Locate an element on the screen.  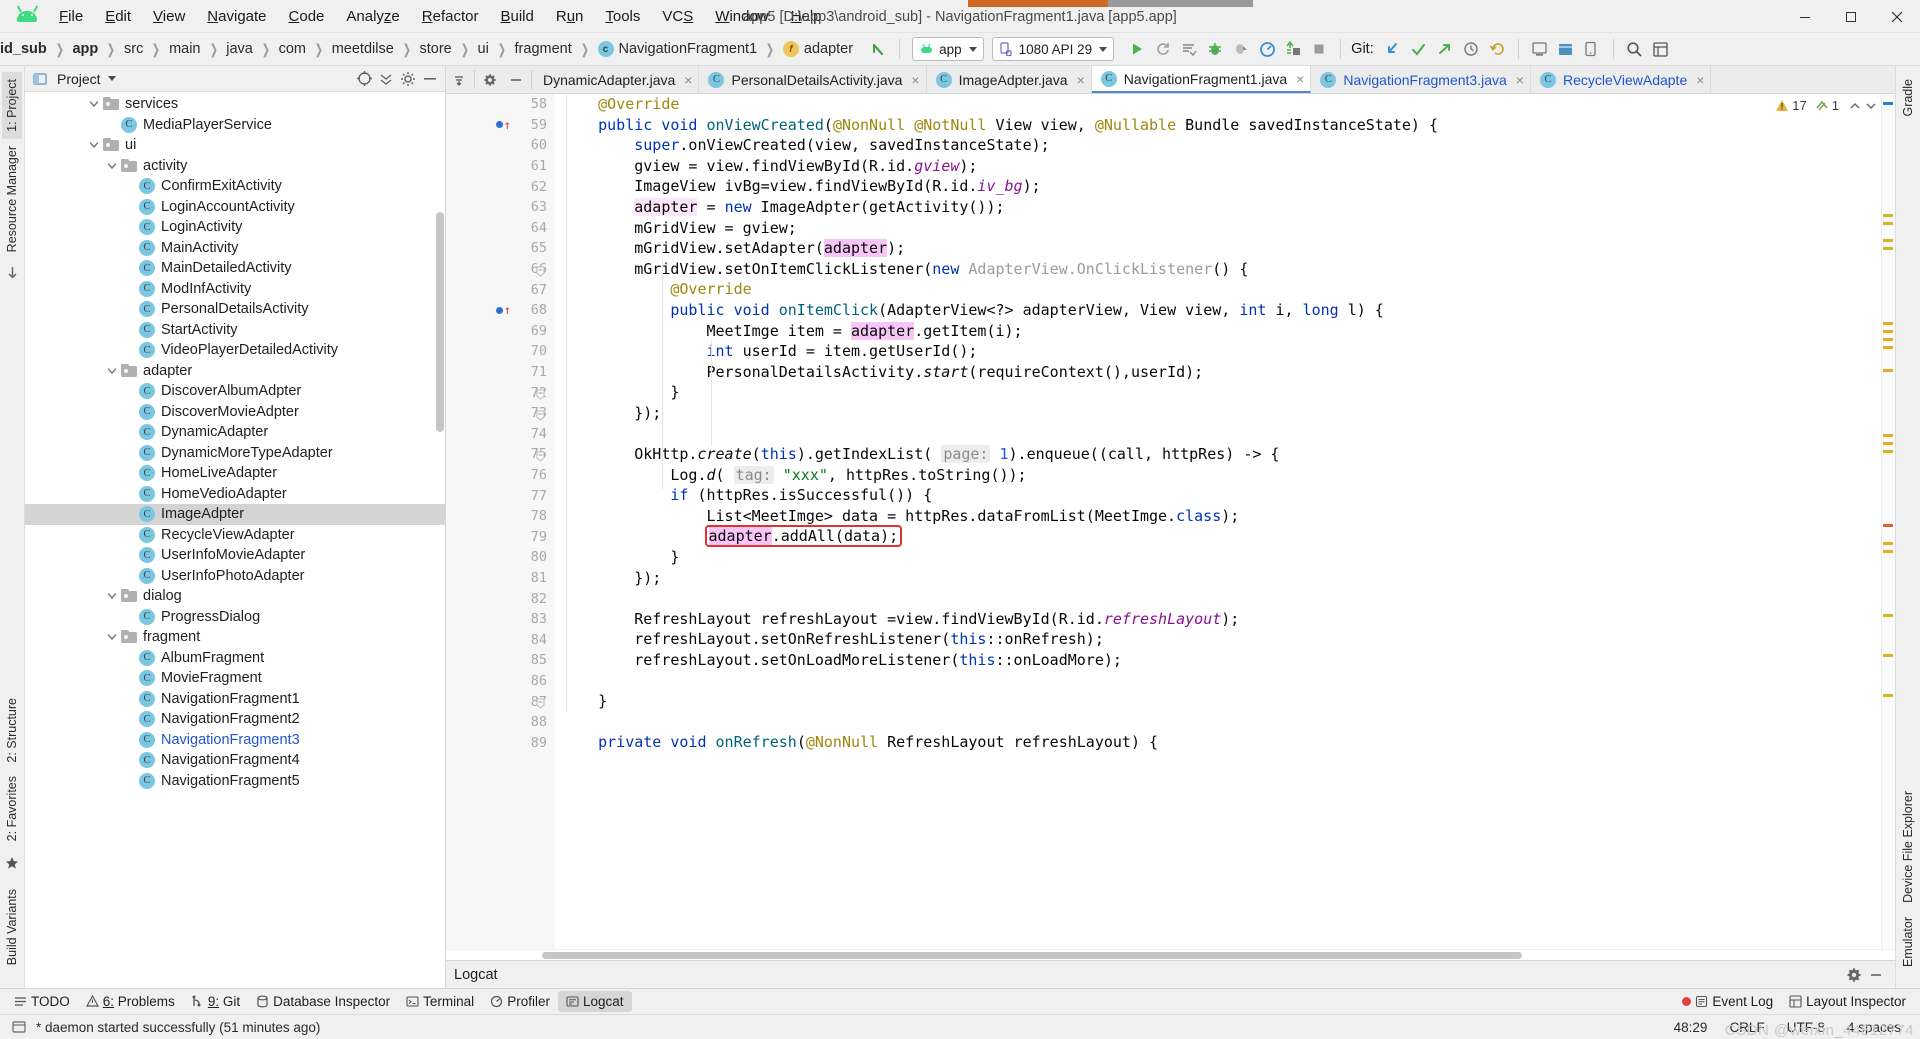
gutter-line-81: 81 is located at coordinates (499, 578).